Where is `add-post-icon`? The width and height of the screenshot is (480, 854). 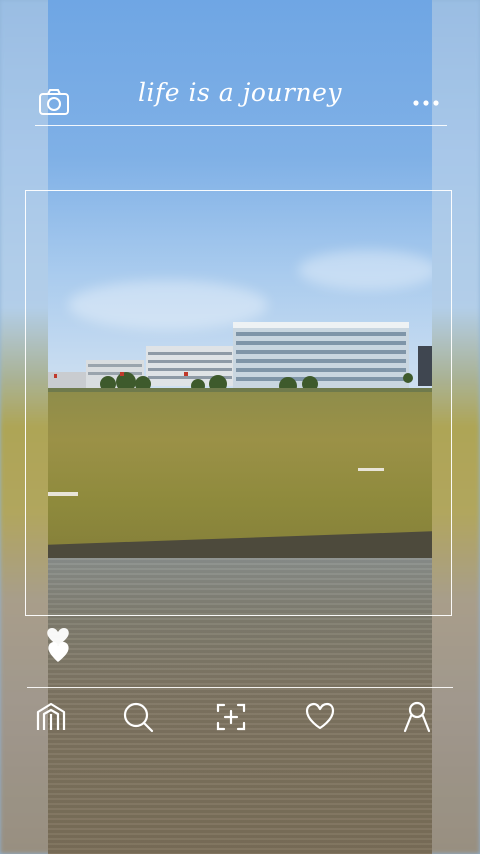
add-post-icon is located at coordinates (231, 717).